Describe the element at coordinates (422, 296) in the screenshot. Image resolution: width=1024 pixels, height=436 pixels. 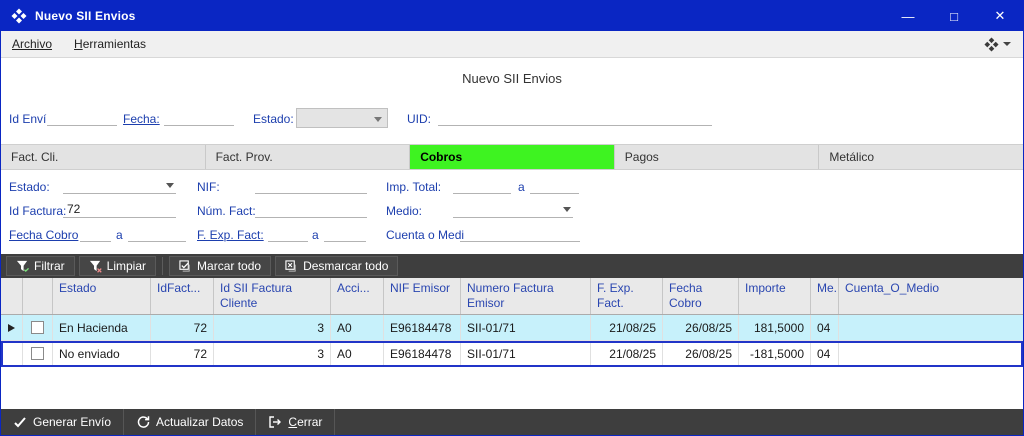
I see `col-nif-emisor: NIF Emisor` at that location.